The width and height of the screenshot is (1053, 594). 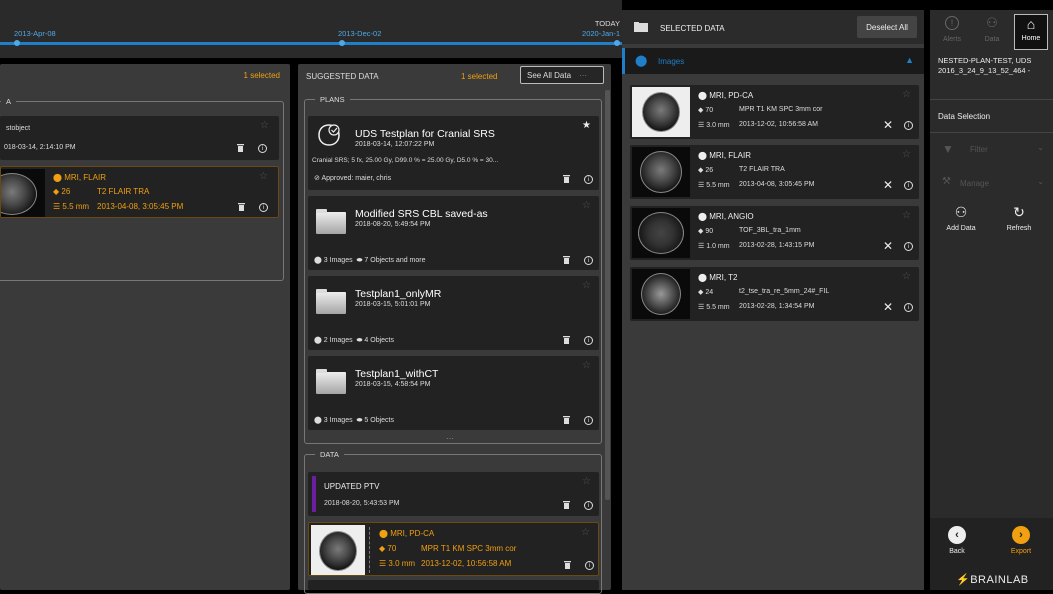 What do you see at coordinates (1031, 32) in the screenshot?
I see `home-button: ⌂ Home` at bounding box center [1031, 32].